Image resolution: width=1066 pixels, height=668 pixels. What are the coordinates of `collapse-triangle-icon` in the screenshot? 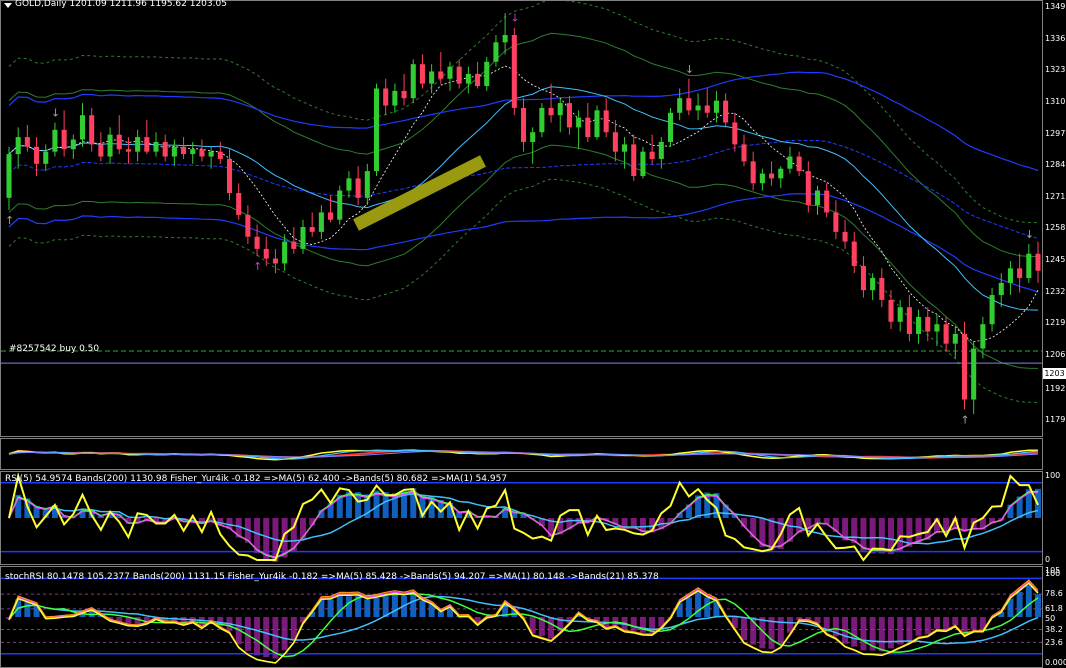 It's located at (8, 5).